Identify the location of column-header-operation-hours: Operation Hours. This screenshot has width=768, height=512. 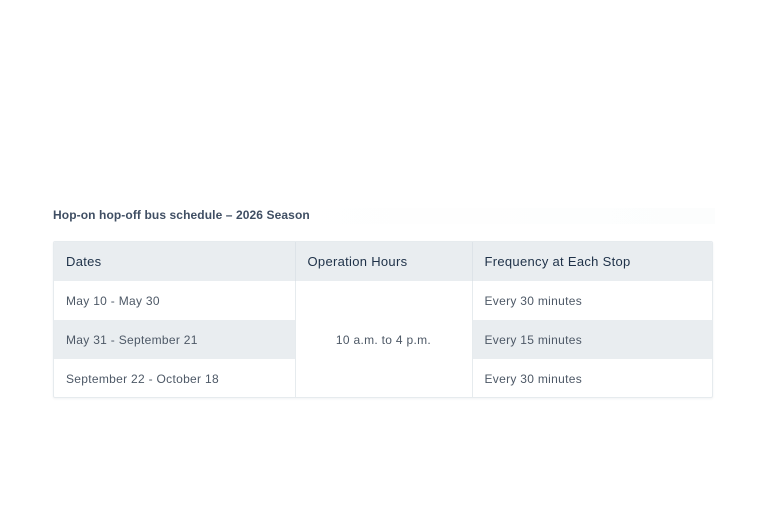
(384, 261).